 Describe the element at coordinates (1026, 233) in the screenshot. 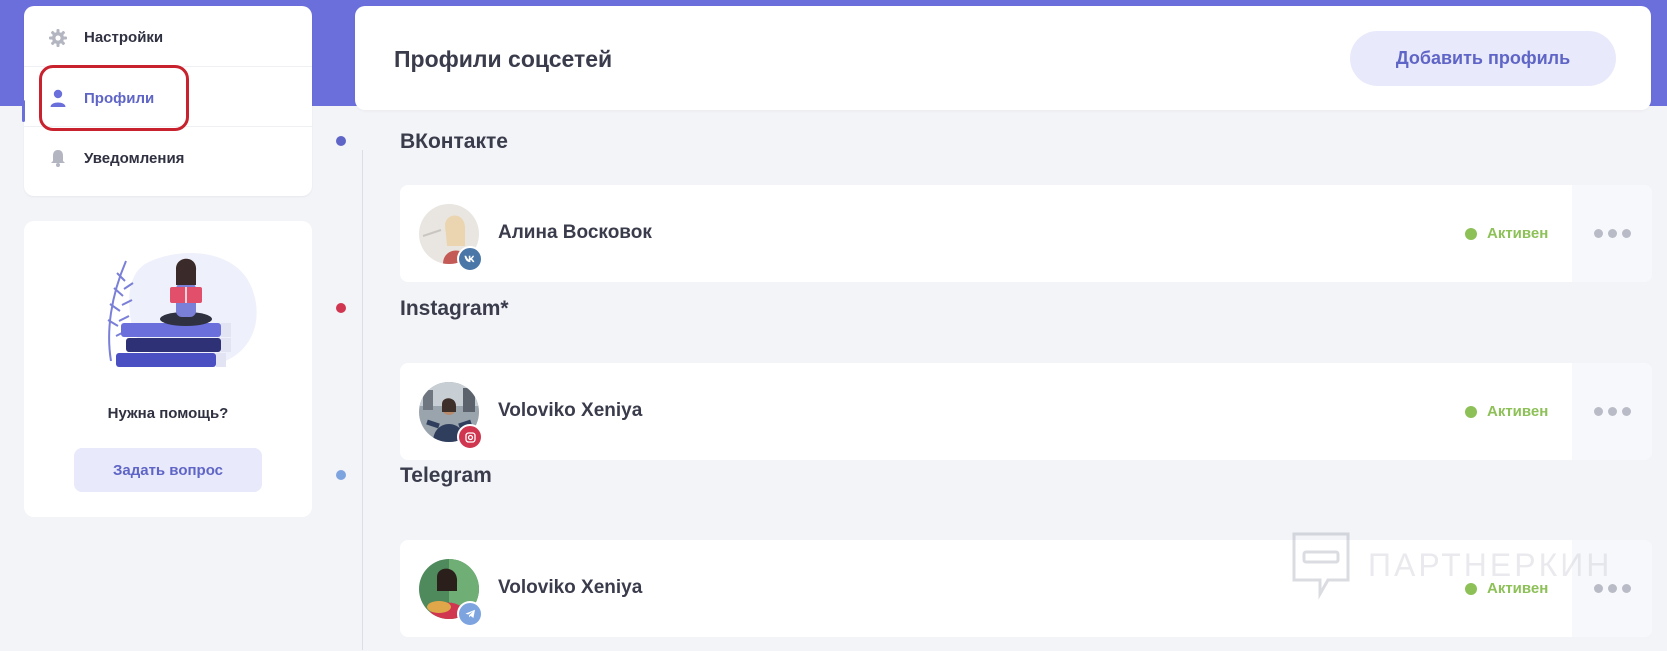

I see `profile-card-vk: Алина Восковок Активен` at that location.